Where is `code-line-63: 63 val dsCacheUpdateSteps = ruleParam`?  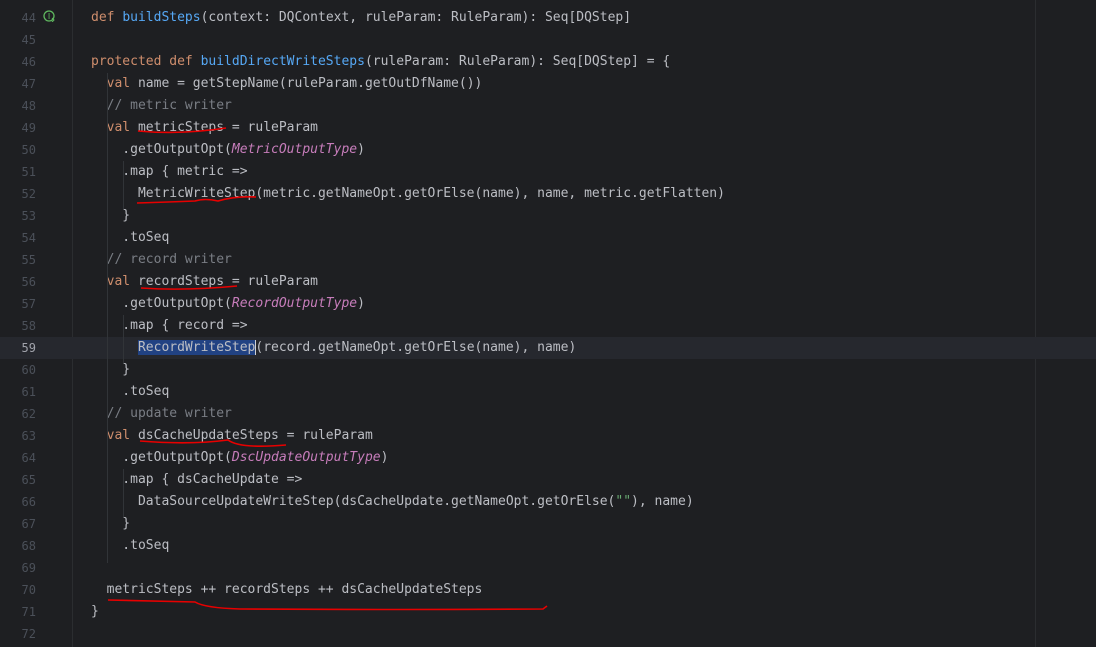
code-line-63: 63 val dsCacheUpdateSteps = ruleParam is located at coordinates (548, 436).